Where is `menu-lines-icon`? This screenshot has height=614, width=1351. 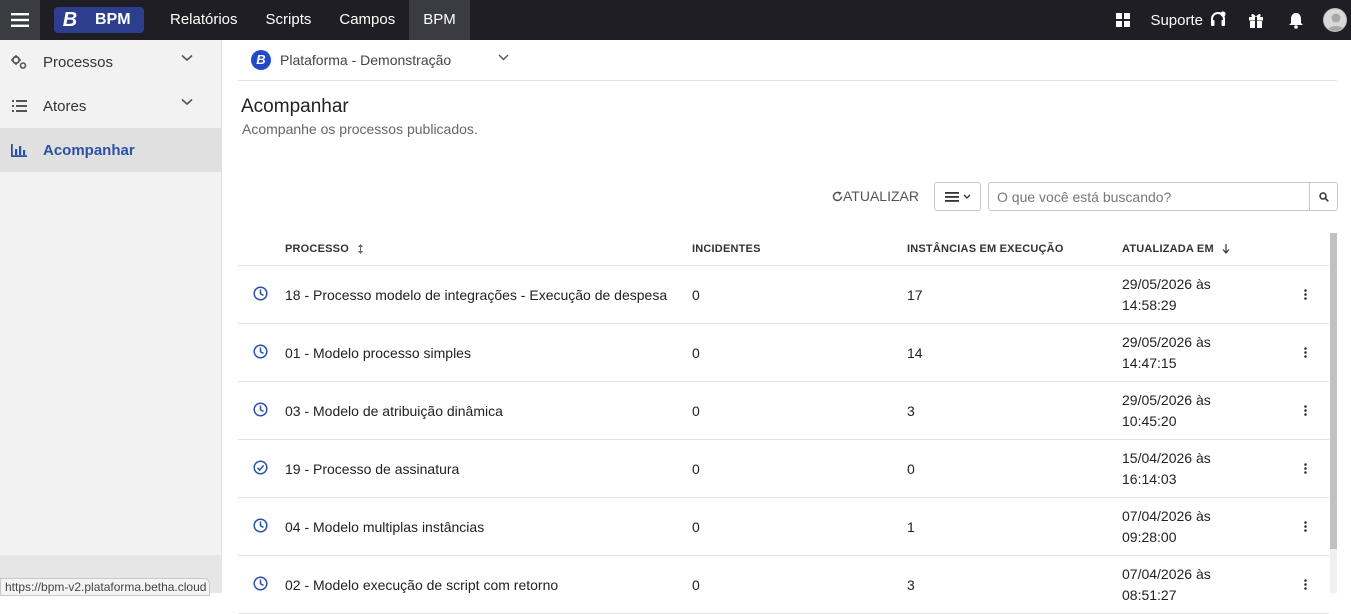 menu-lines-icon is located at coordinates (951, 196).